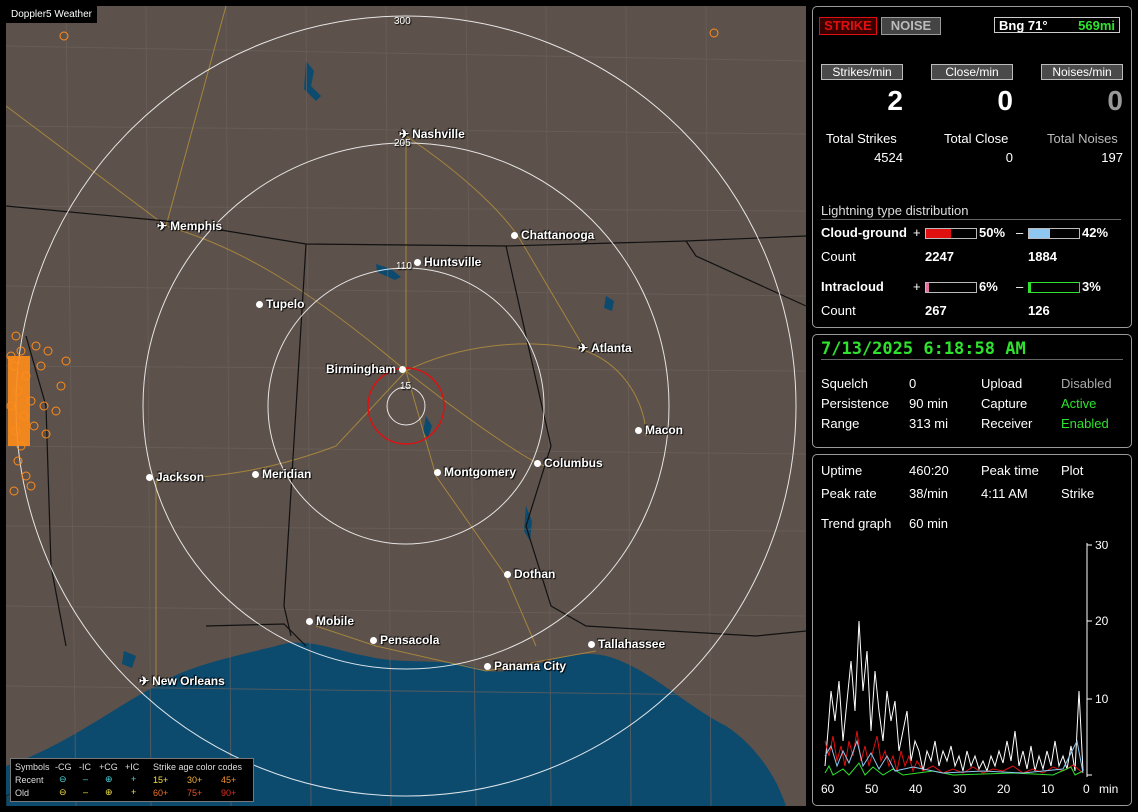 The image size is (1138, 812). I want to click on trend-graph: 30 20 10 60 50 40 30 20 10 0 min, so click(969, 668).